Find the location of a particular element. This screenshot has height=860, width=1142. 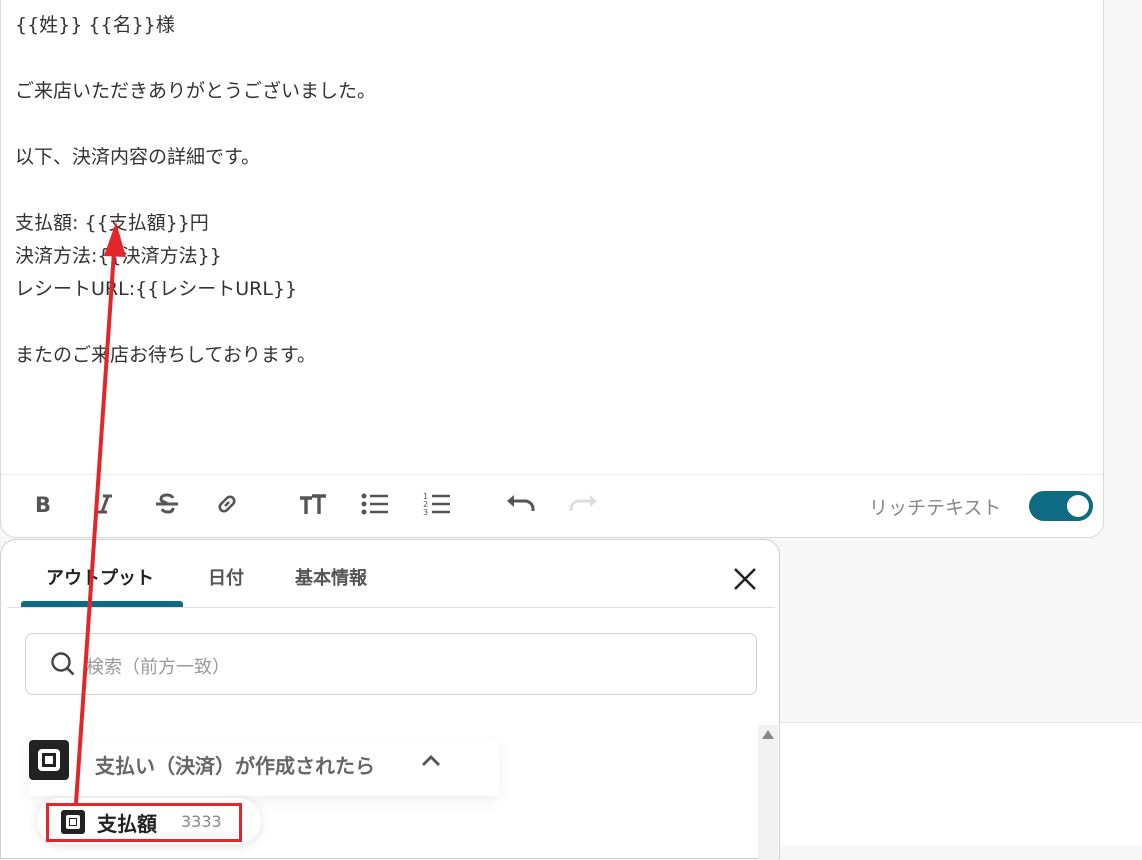

editor-line: レシートURL:{{レシートURL}} is located at coordinates (156, 289).